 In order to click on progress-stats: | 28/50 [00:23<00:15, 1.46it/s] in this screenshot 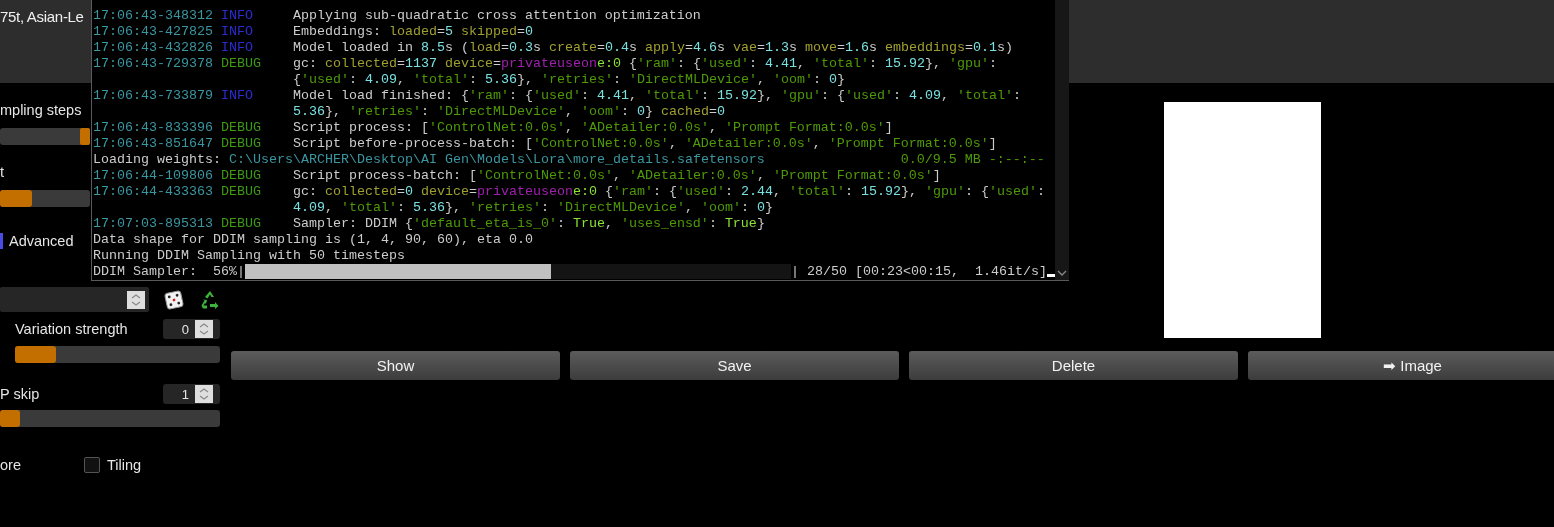, I will do `click(918, 271)`.